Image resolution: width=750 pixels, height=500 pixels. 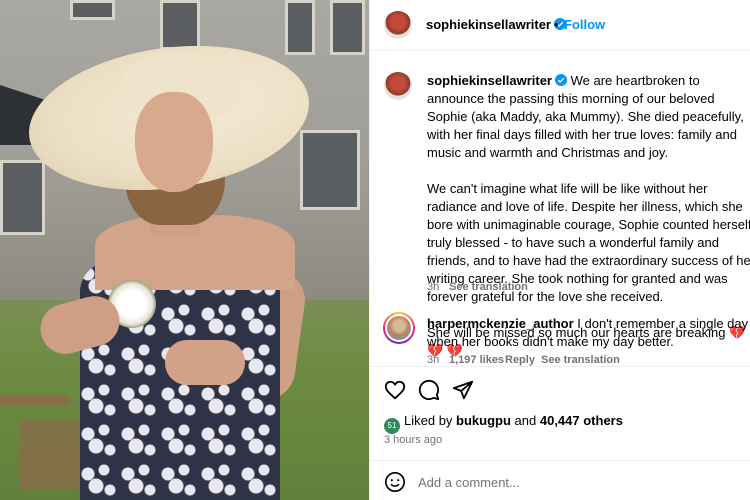 What do you see at coordinates (433, 287) in the screenshot?
I see `caption-time: 3h` at bounding box center [433, 287].